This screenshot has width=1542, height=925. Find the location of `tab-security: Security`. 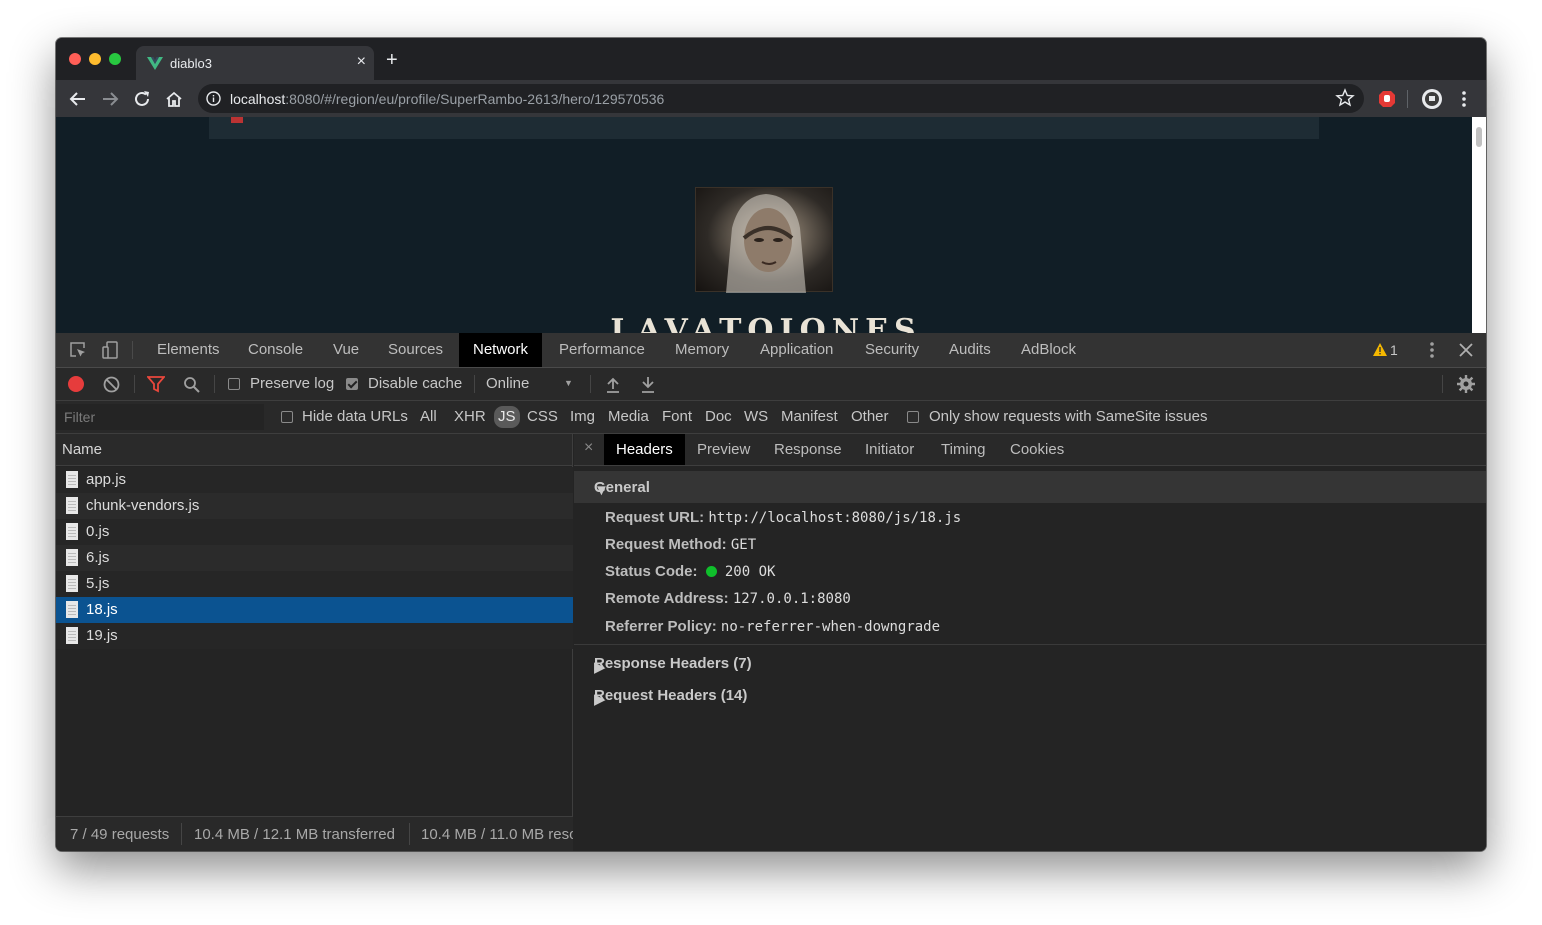

tab-security: Security is located at coordinates (892, 350).